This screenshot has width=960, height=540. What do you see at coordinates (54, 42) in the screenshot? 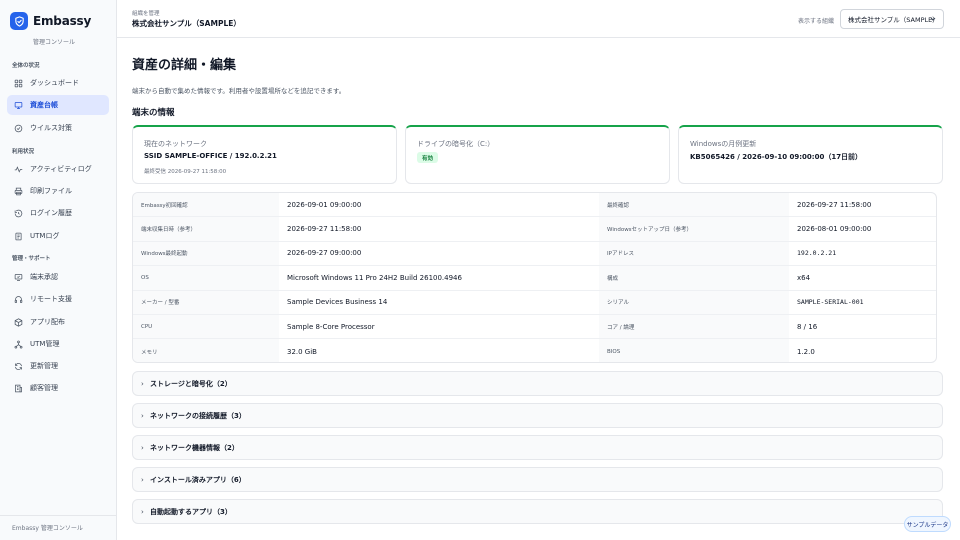
I see `brand-subtitle: 管理コンソール` at bounding box center [54, 42].